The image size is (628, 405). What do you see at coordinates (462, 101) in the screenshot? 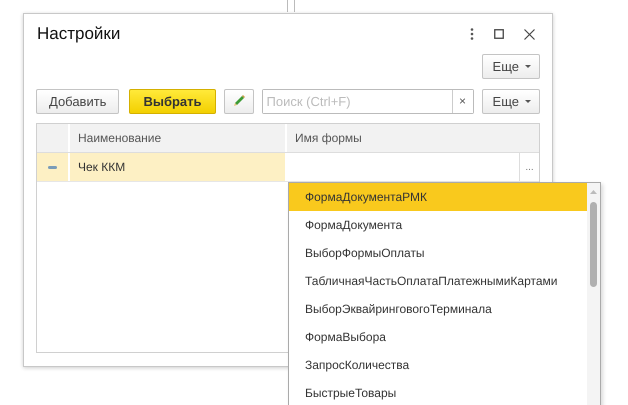
I see `clear-button: ×` at bounding box center [462, 101].